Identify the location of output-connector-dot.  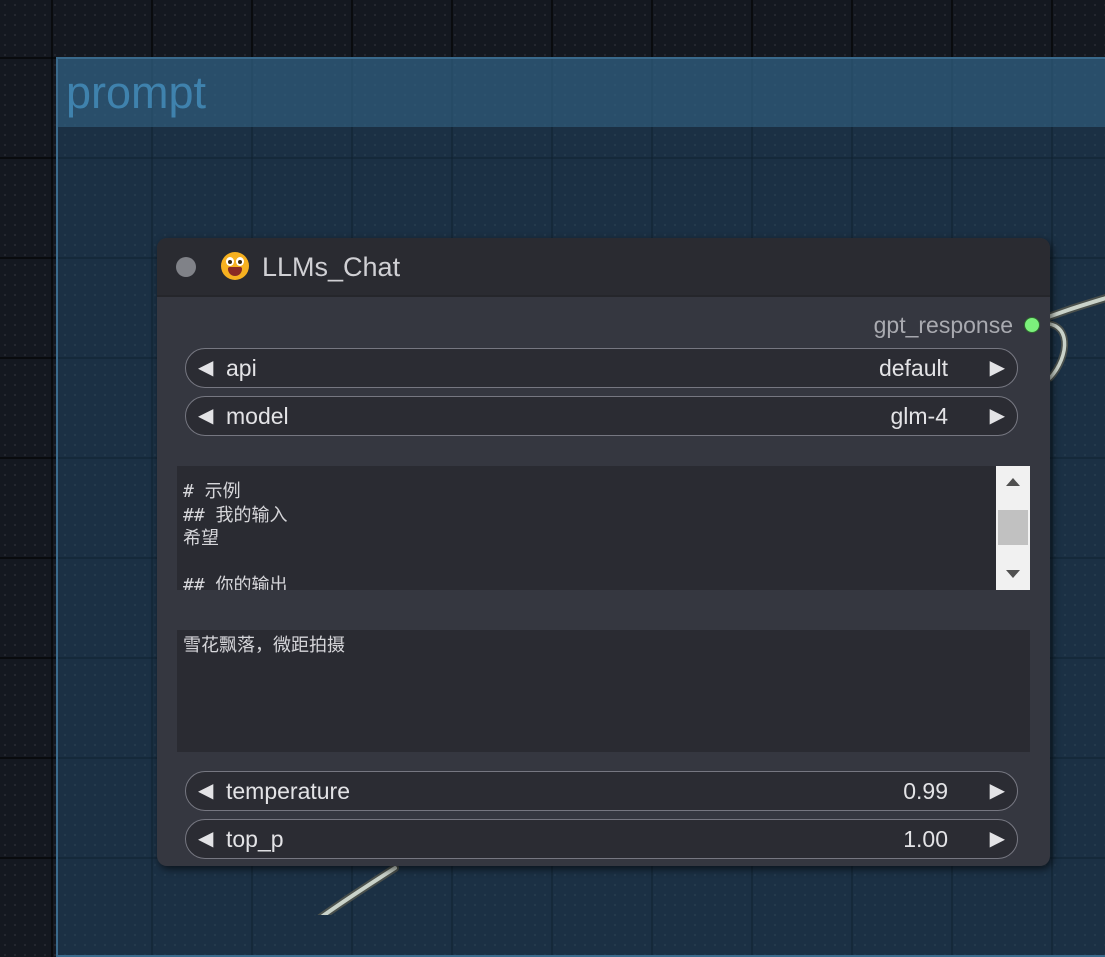
(1032, 325).